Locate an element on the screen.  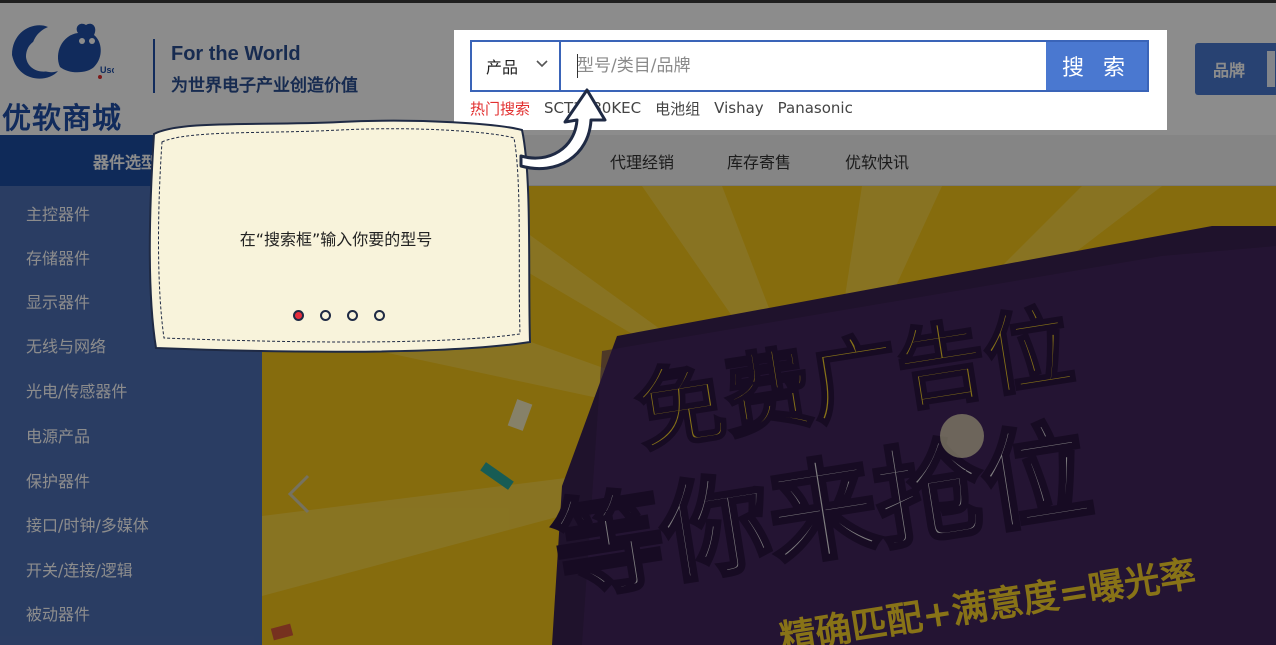
hot-search-link: 电池组 is located at coordinates (677, 108).